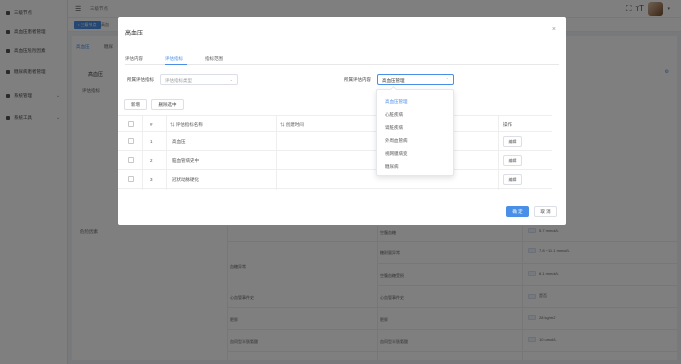 The height and width of the screenshot is (364, 681). What do you see at coordinates (393, 80) in the screenshot?
I see `select-value: 高血压管理` at bounding box center [393, 80].